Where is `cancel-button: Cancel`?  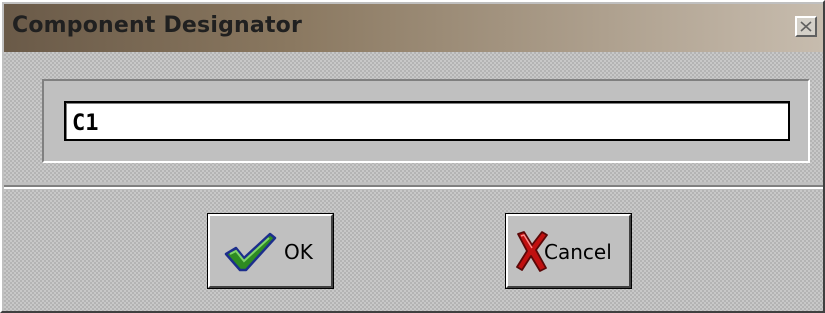
cancel-button: Cancel is located at coordinates (568, 251).